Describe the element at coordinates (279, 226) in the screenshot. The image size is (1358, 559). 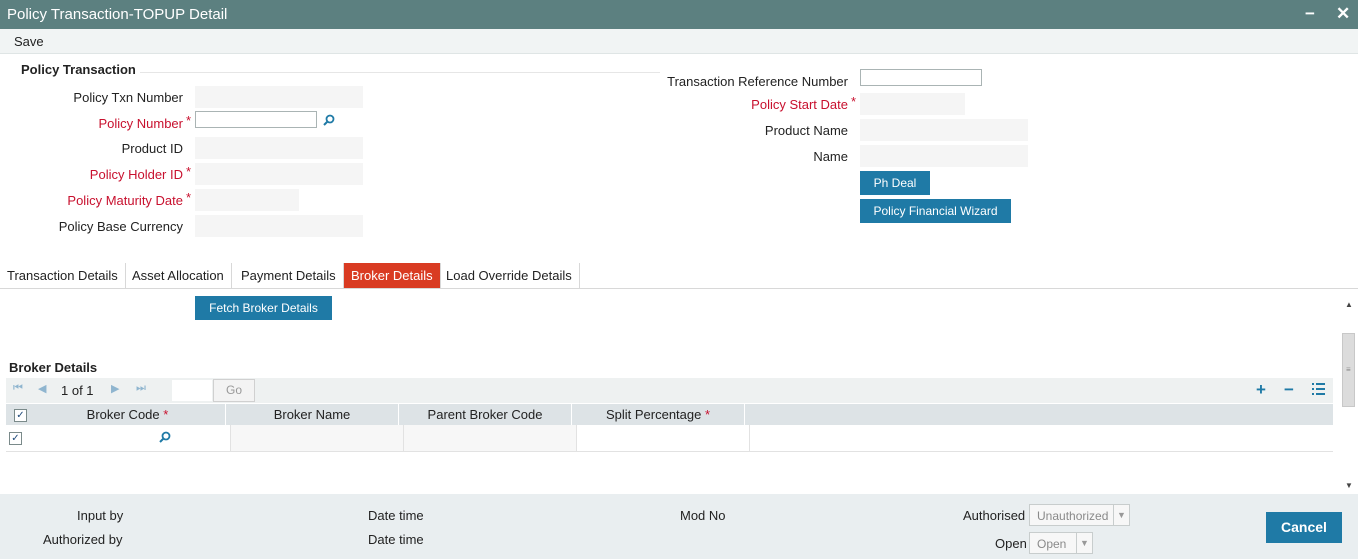
I see `policy-base-currency-field` at that location.